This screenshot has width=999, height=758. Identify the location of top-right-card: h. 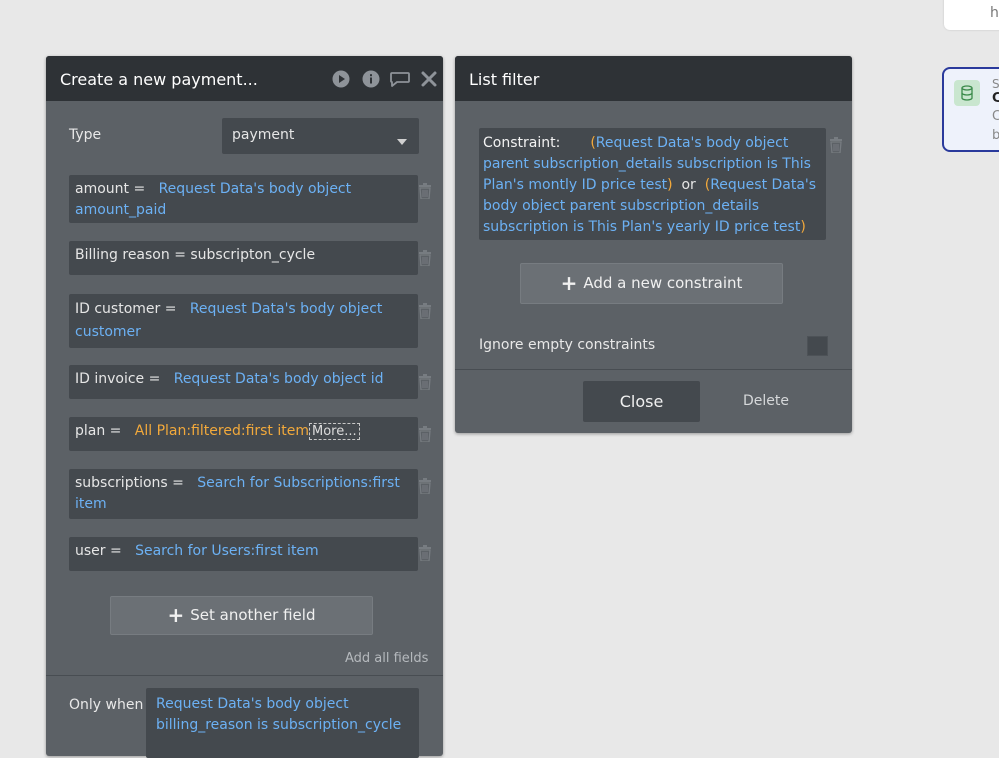
(971, 15).